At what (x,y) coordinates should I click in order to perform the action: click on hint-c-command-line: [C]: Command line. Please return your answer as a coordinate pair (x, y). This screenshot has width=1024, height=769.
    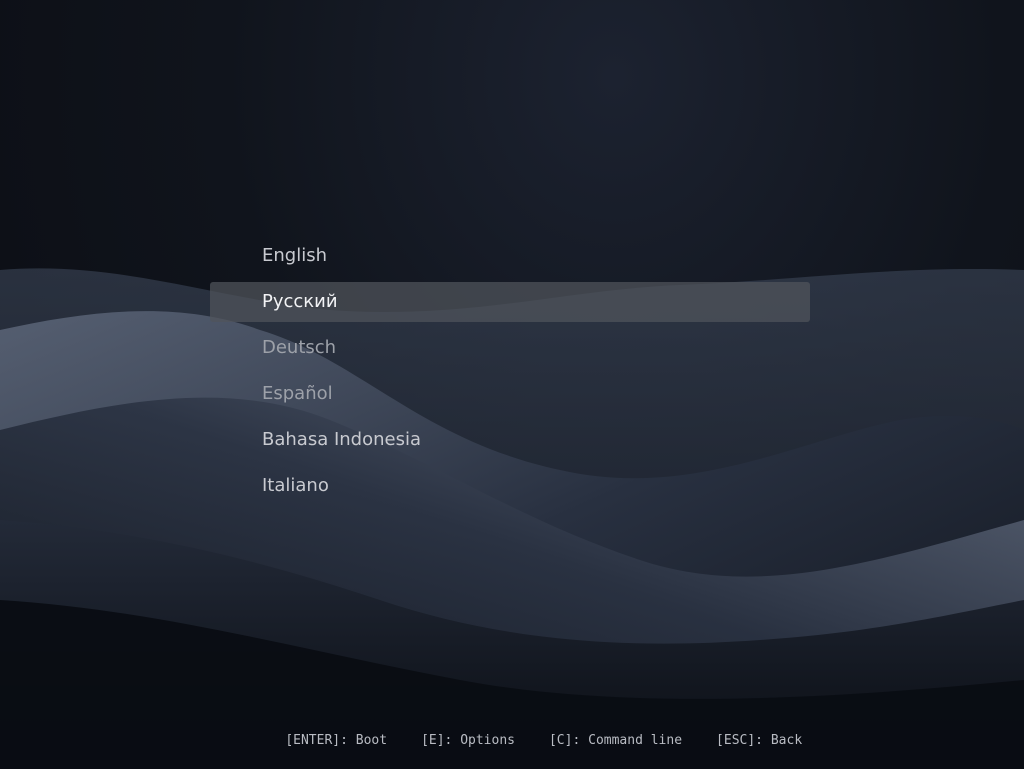
    Looking at the image, I should click on (615, 740).